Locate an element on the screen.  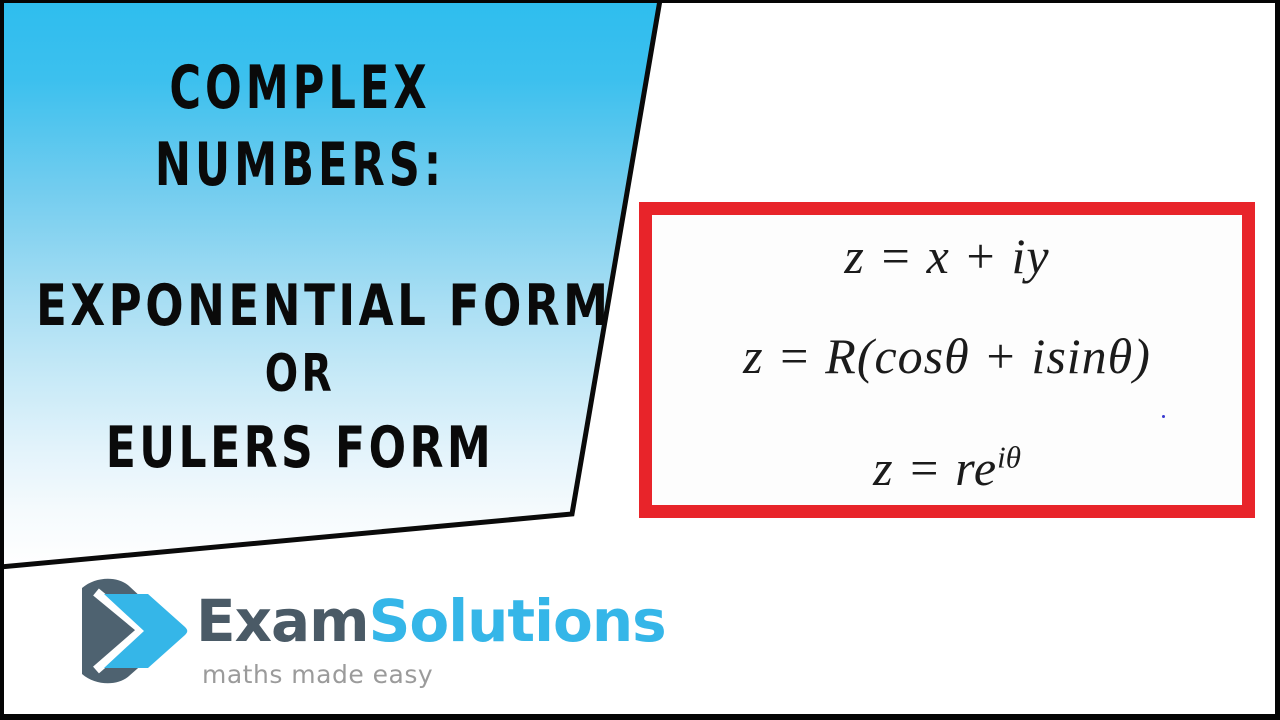
formula-exponential-form: z = reiθ is located at coordinates (947, 468).